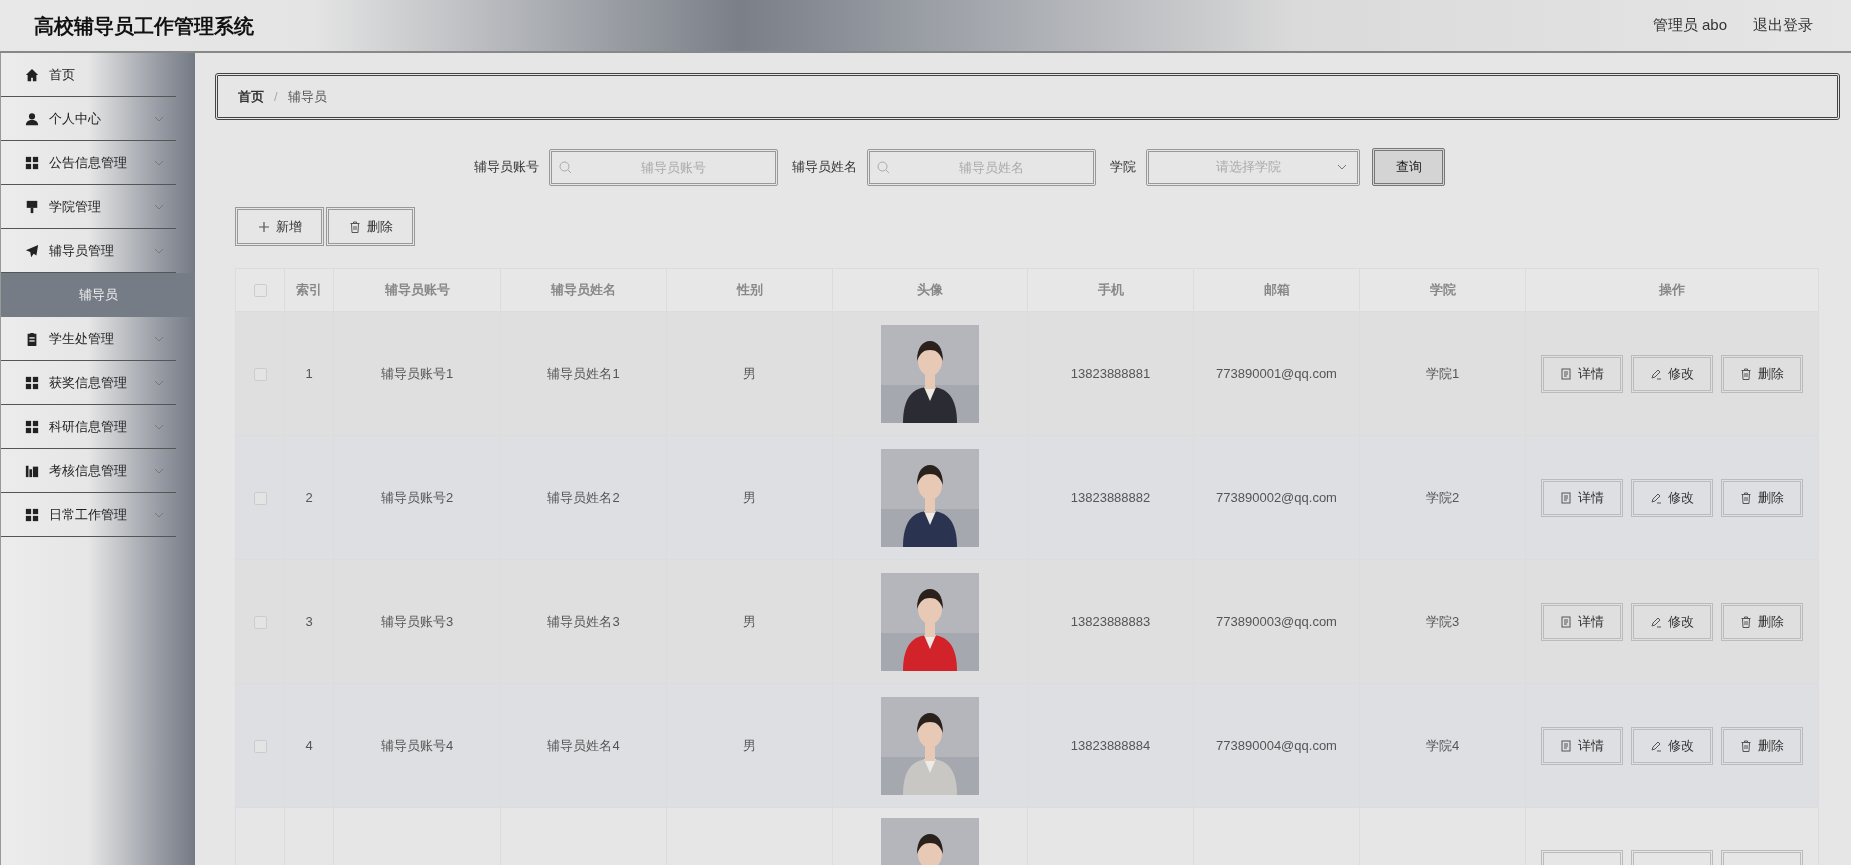  Describe the element at coordinates (1276, 745) in the screenshot. I see `table-cell: 773890004@qq.com` at that location.